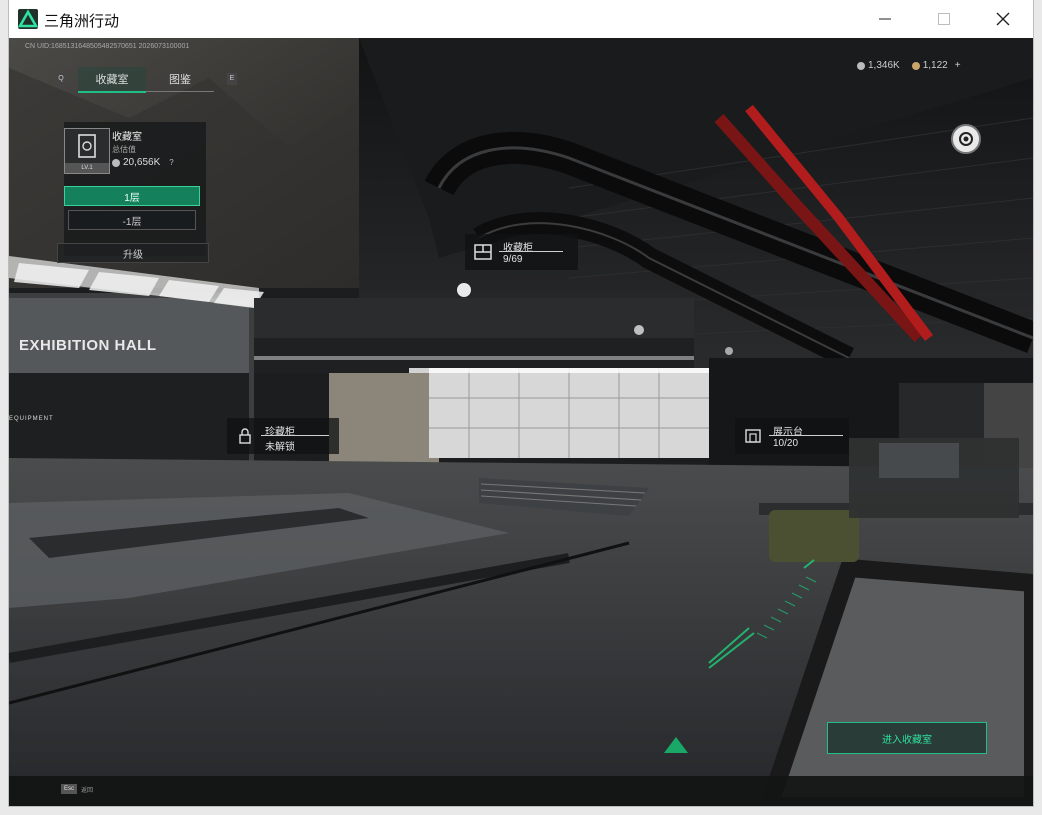 The width and height of the screenshot is (1042, 815). I want to click on currency-item: 1,346K, so click(878, 65).